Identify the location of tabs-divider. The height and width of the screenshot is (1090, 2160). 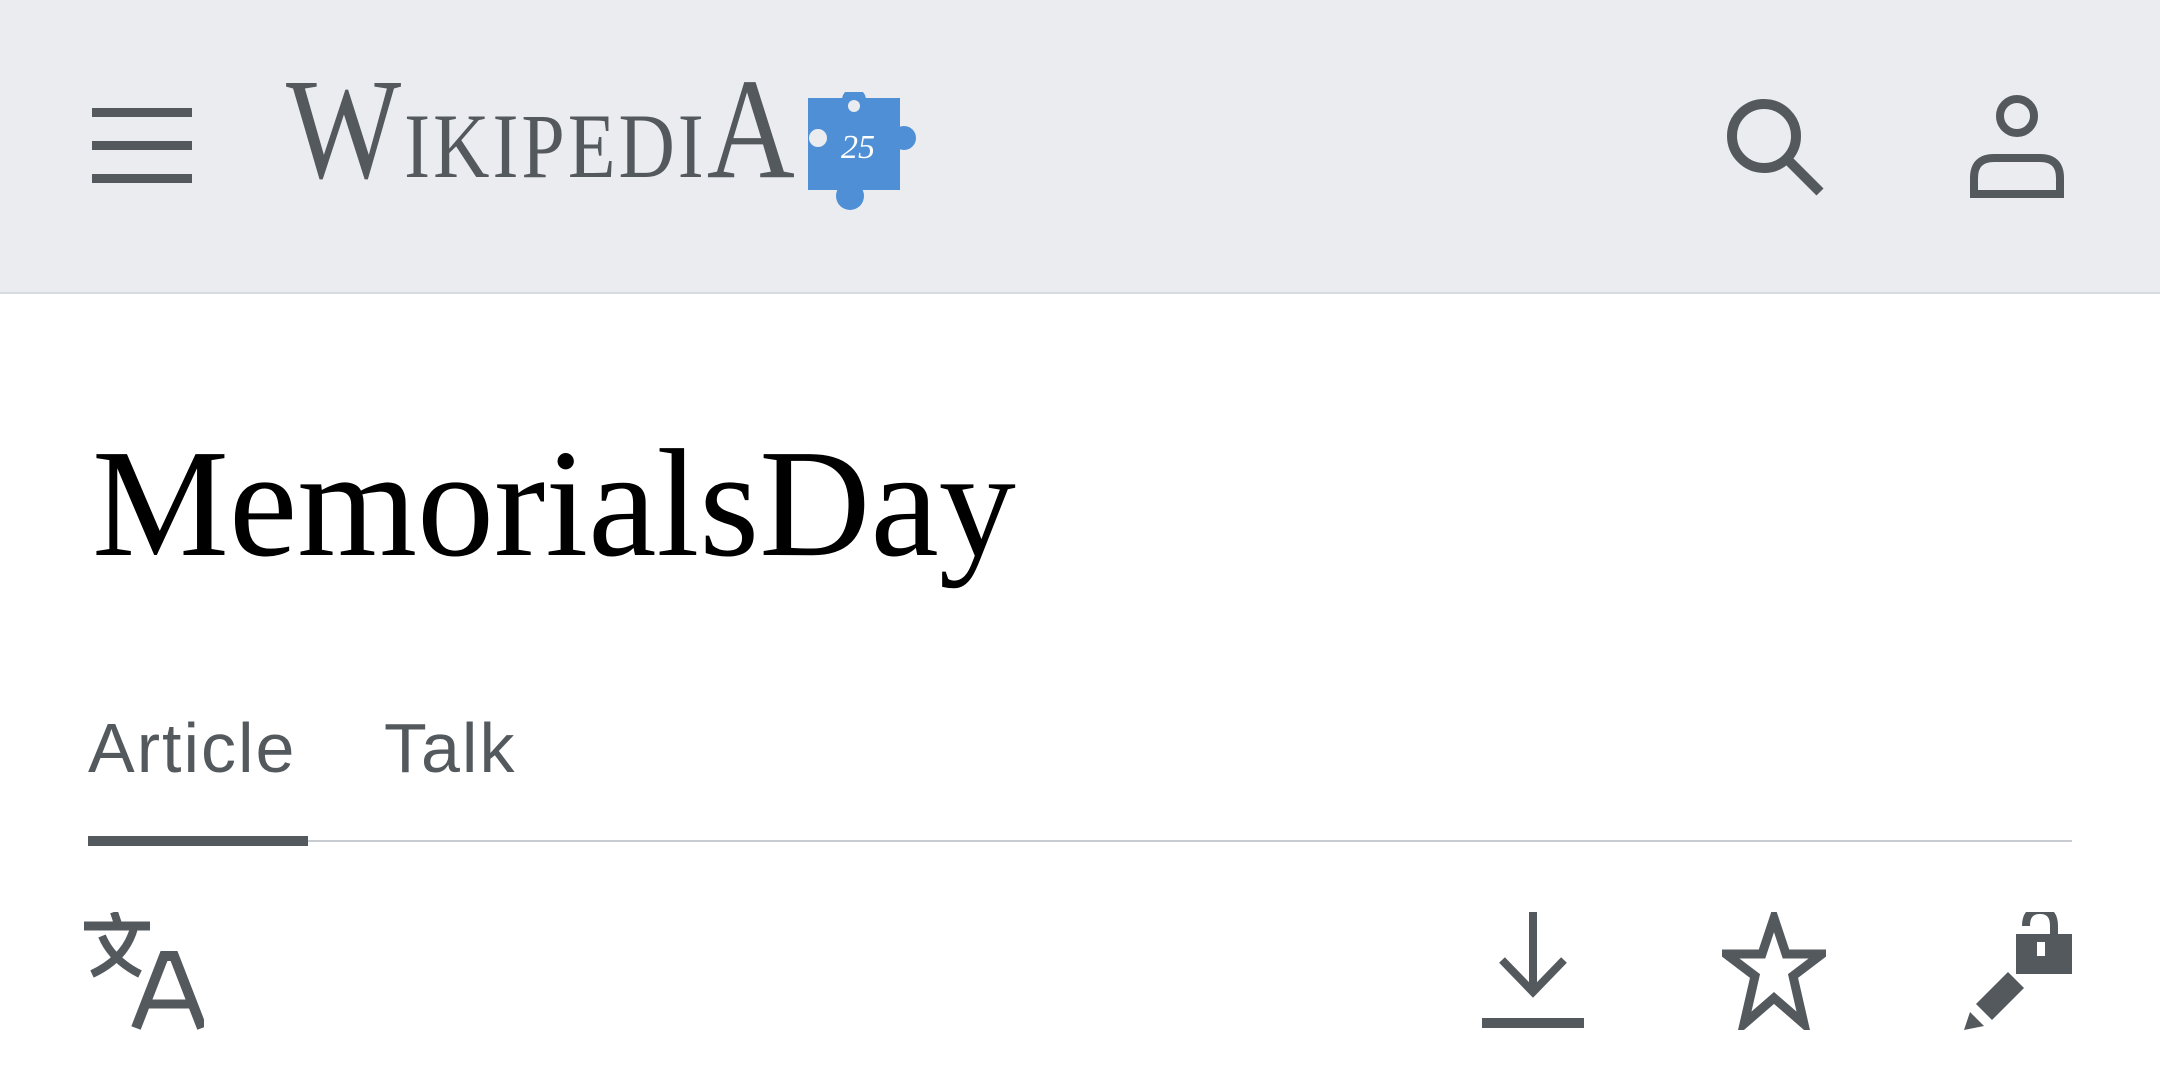
(1080, 841).